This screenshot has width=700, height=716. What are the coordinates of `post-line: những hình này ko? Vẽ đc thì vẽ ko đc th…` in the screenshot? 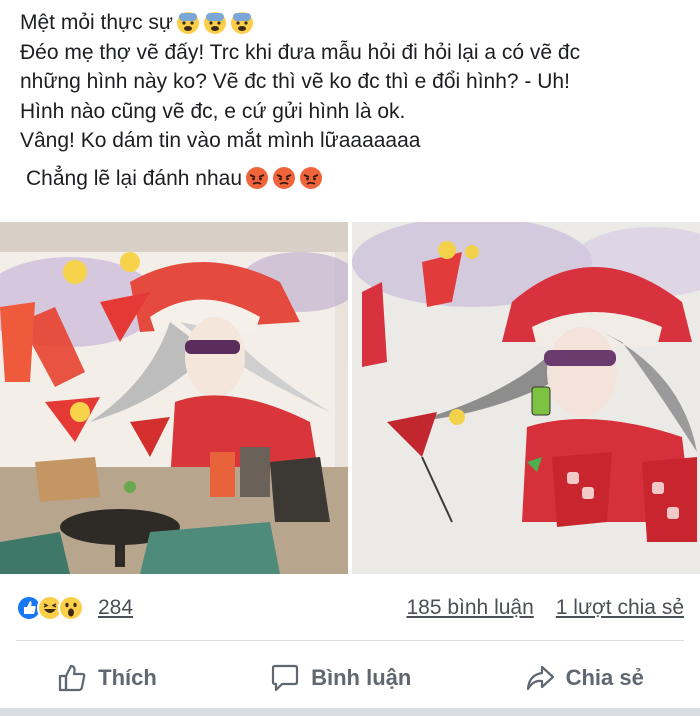 It's located at (354, 82).